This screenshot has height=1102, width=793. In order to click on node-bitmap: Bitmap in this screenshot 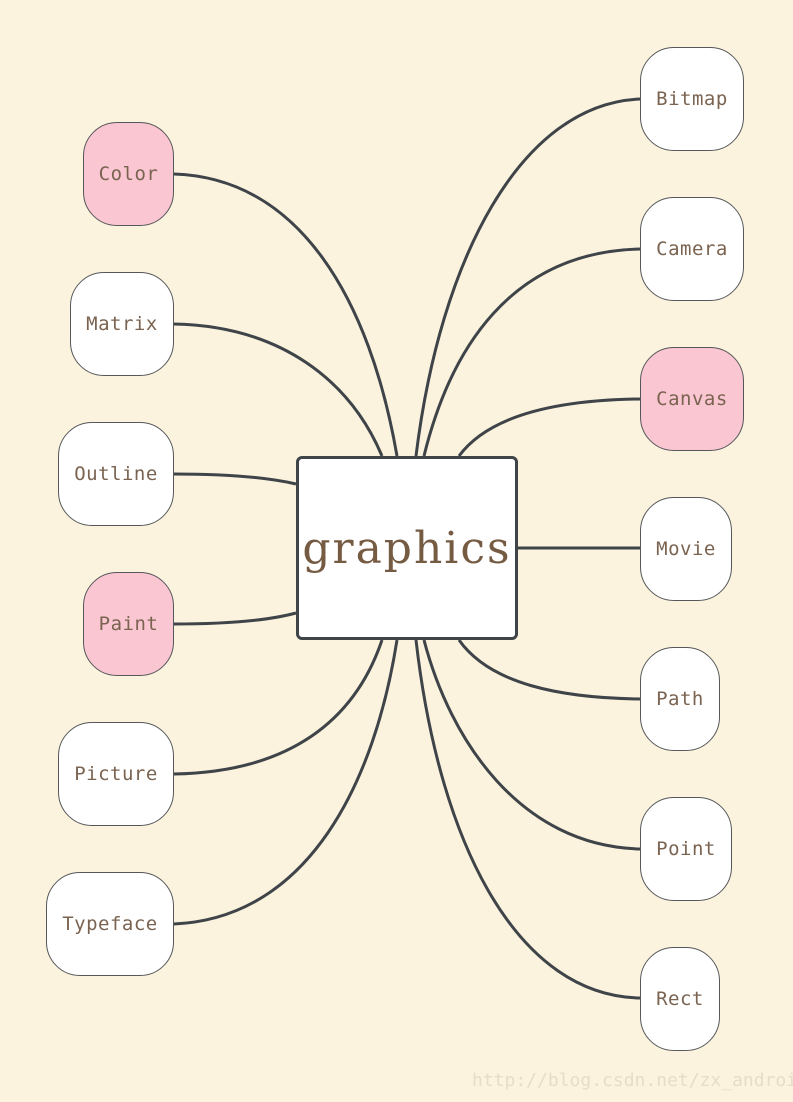, I will do `click(692, 99)`.